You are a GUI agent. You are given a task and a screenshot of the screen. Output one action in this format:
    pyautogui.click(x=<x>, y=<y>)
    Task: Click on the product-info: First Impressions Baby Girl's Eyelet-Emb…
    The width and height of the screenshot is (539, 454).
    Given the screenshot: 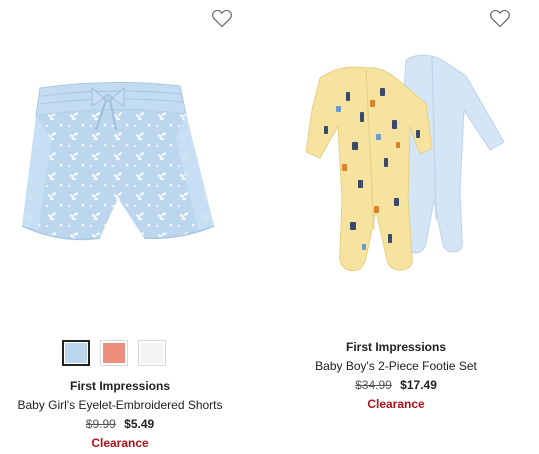 What is the action you would take?
    pyautogui.click(x=120, y=415)
    